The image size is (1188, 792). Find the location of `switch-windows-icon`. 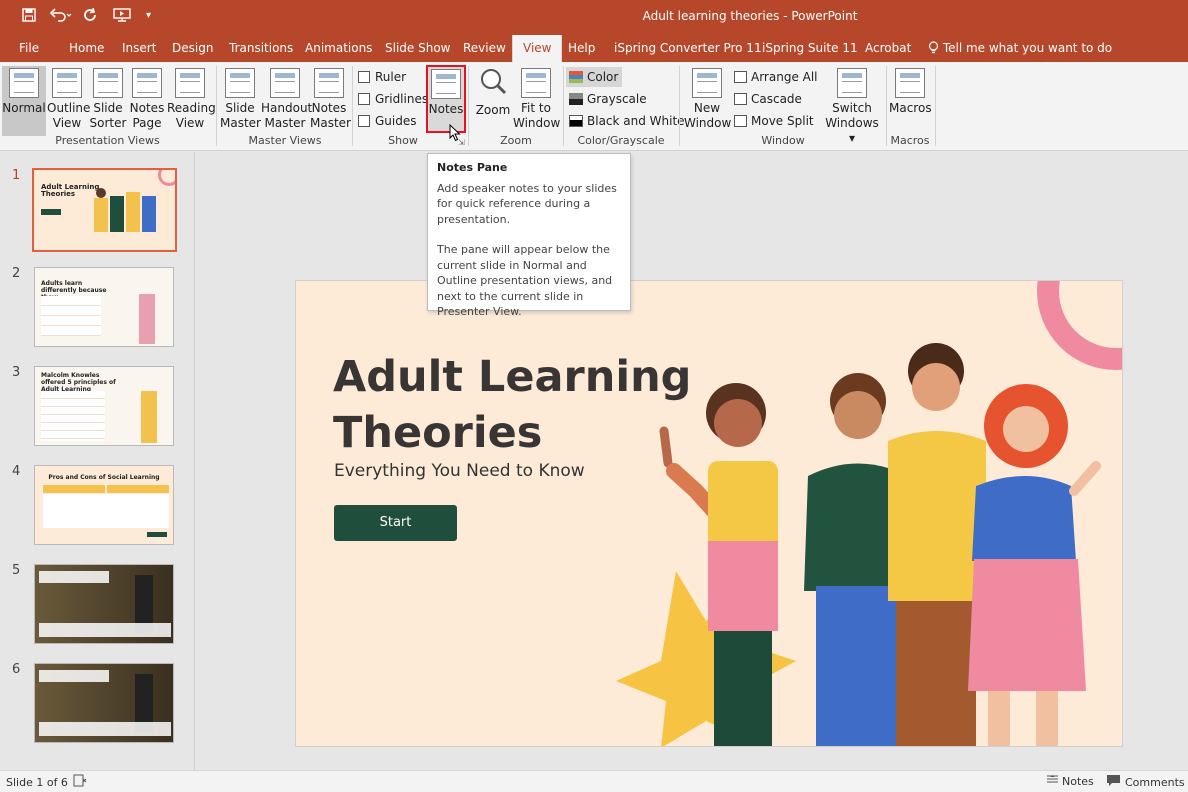

switch-windows-icon is located at coordinates (852, 83).